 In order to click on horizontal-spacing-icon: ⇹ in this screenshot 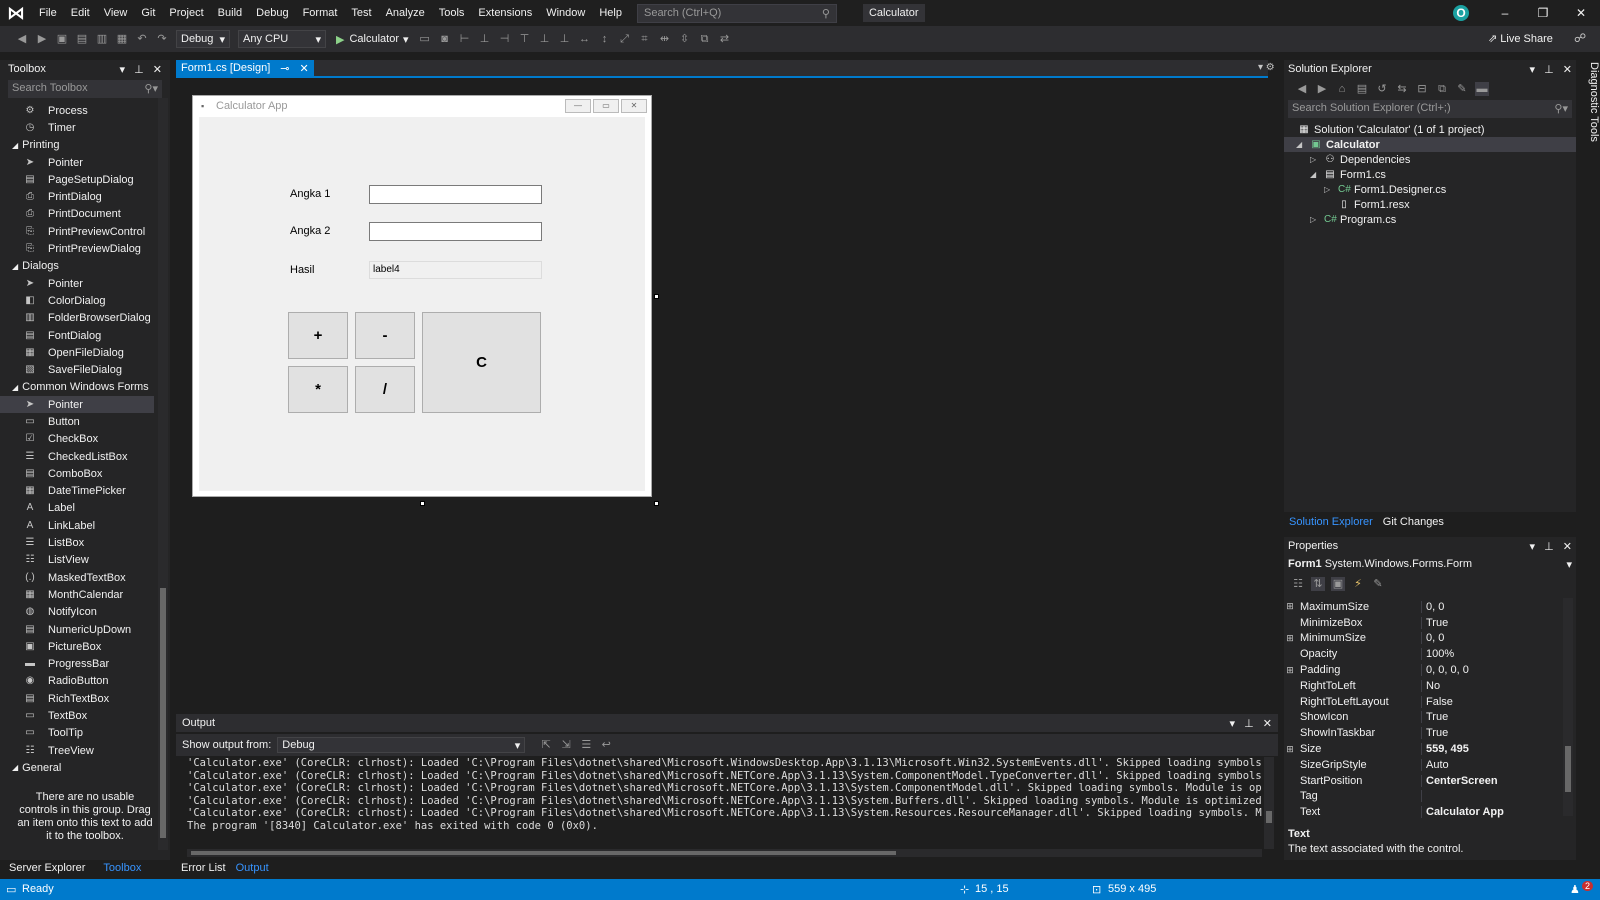, I will do `click(665, 39)`.